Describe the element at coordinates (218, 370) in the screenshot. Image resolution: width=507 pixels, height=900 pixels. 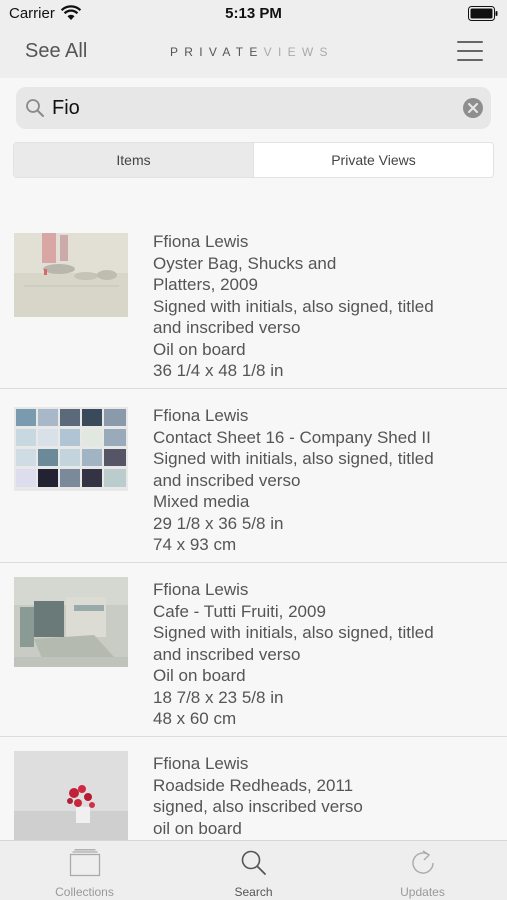
I see `result-dimensions: 36 1/4 x 48 1/8 in` at that location.